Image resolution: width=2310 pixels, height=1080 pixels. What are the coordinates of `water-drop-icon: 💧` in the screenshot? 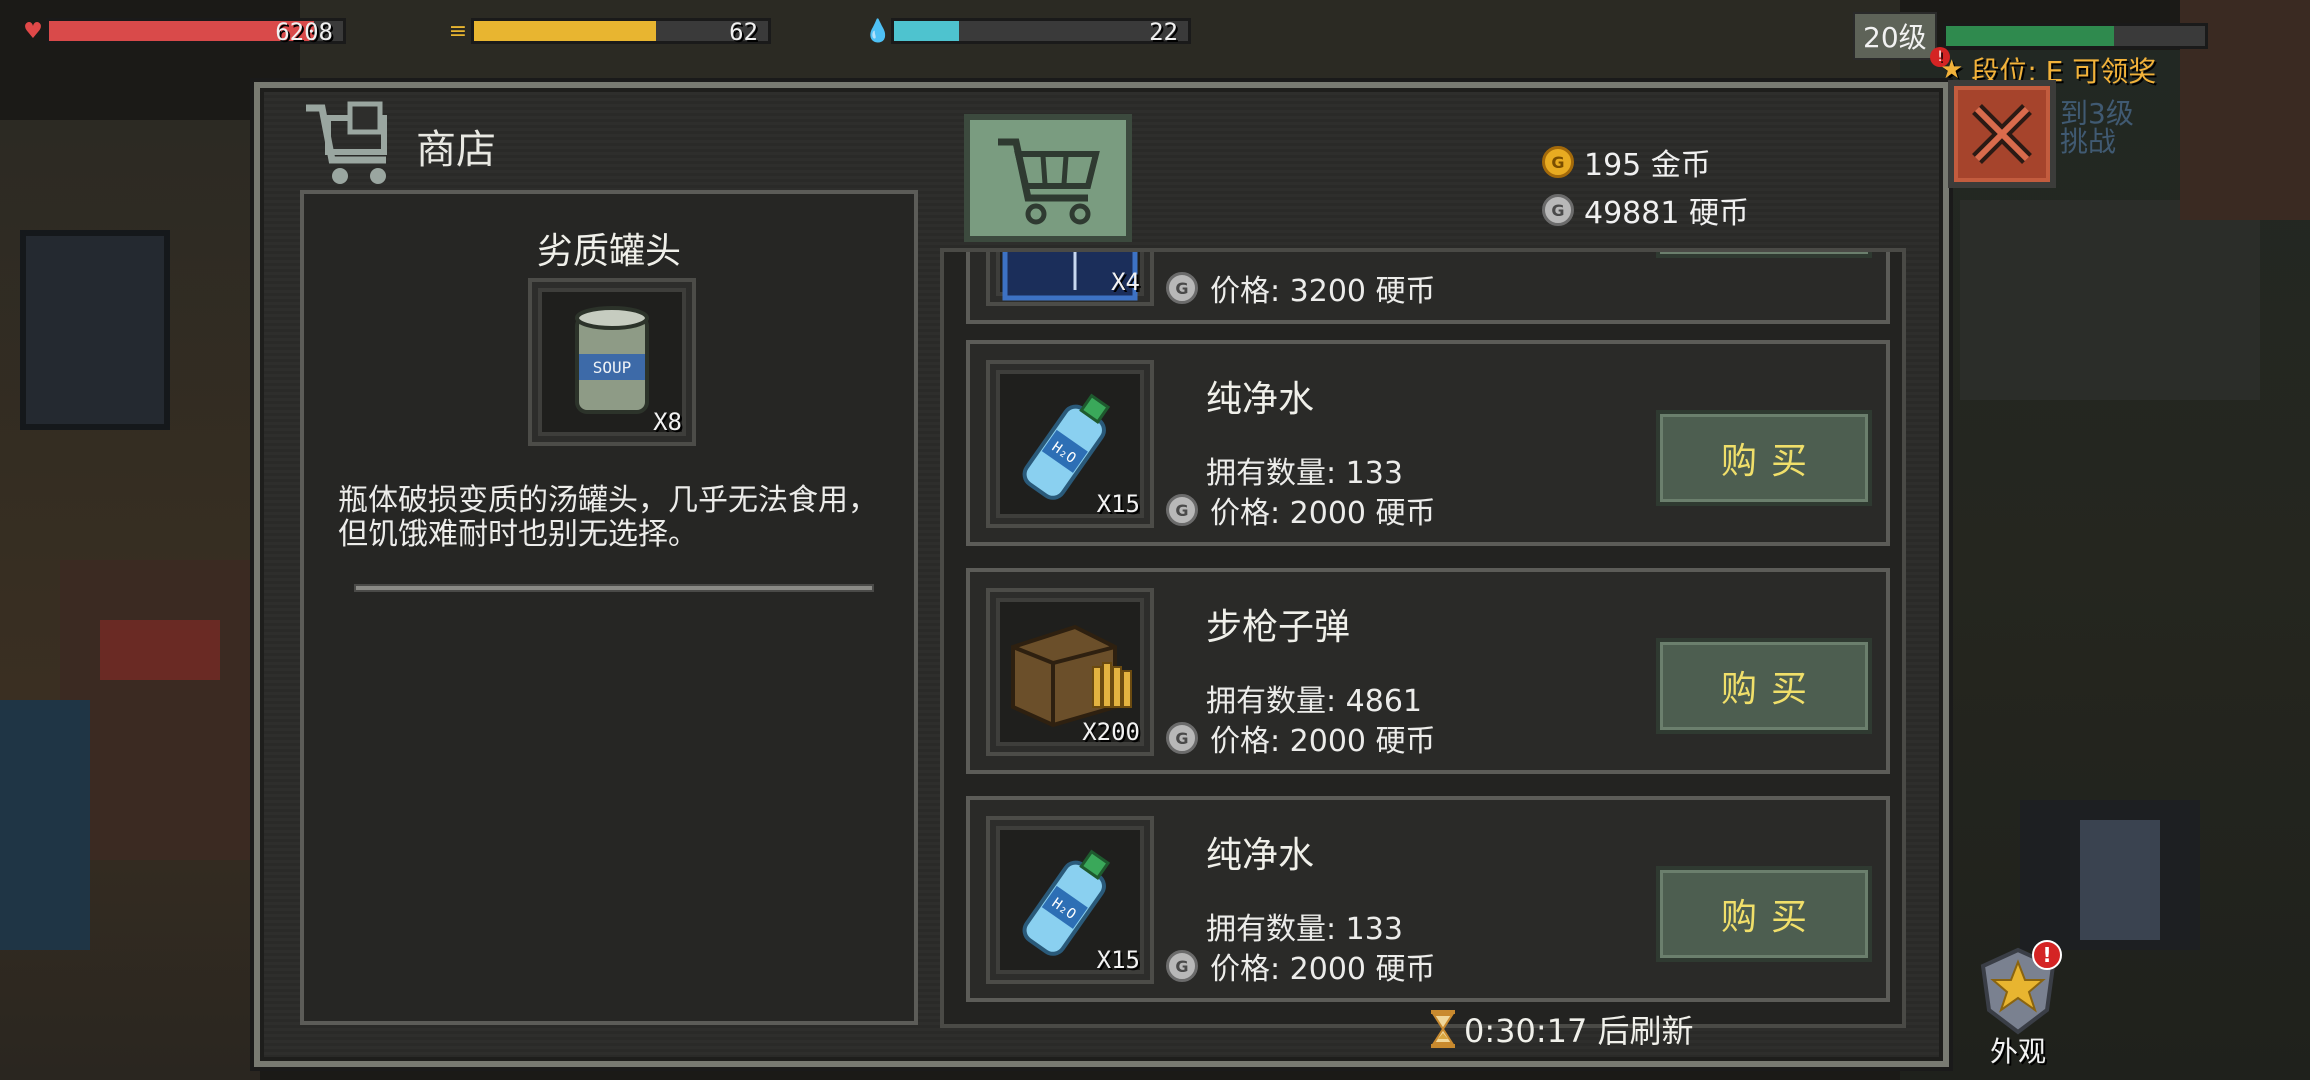 It's located at (878, 31).